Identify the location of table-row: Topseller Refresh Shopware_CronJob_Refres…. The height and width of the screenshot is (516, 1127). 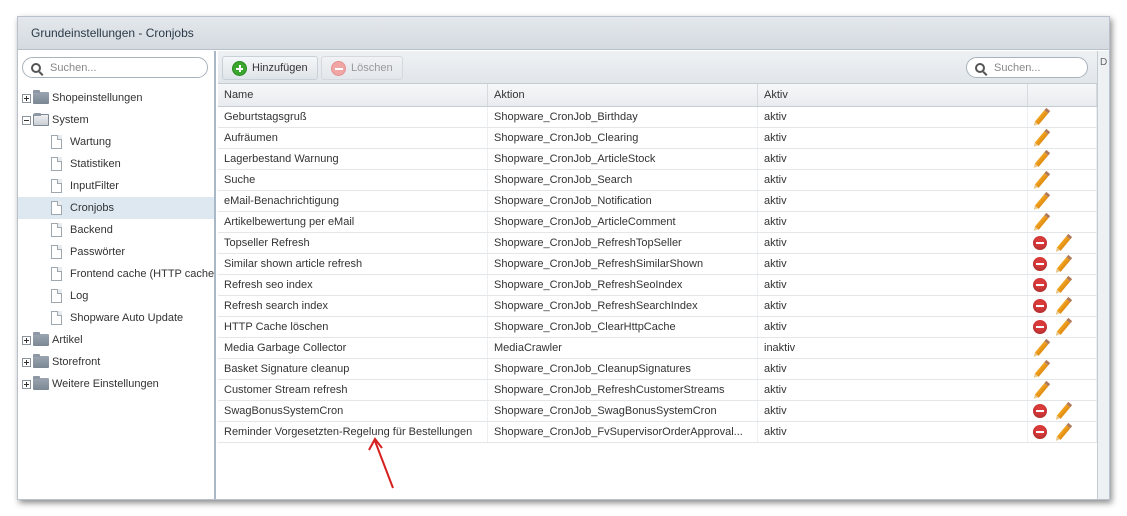
(657, 243).